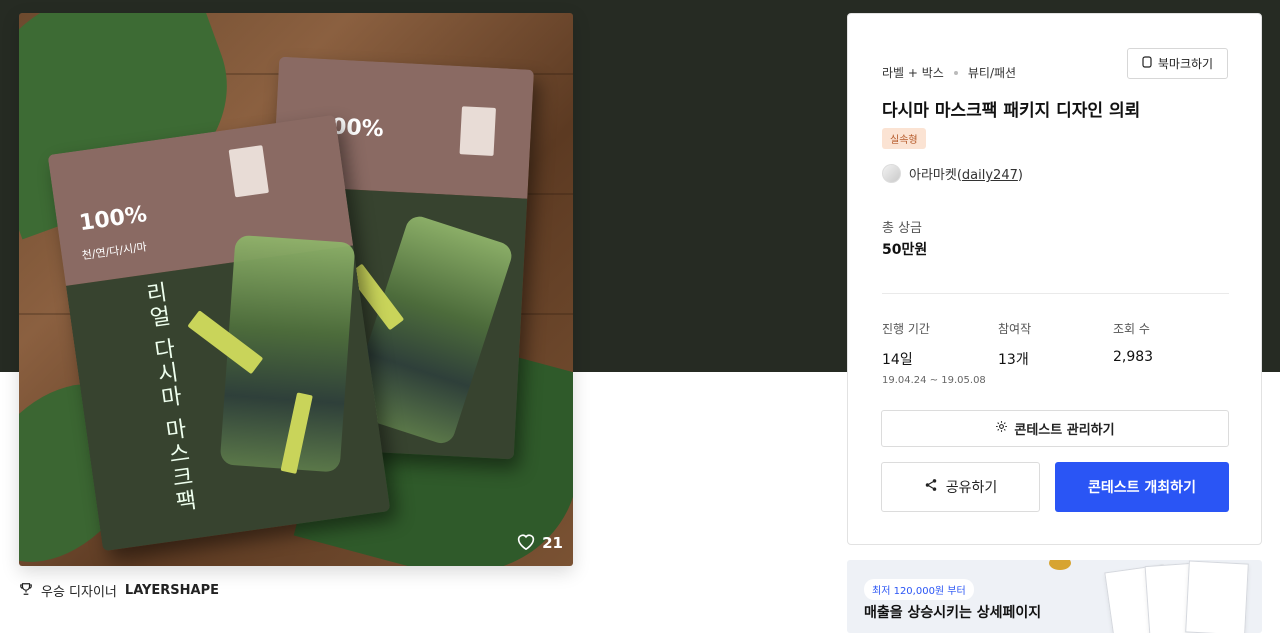 The image size is (1280, 641). What do you see at coordinates (172, 590) in the screenshot?
I see `designer-name: LAYERSHAPE` at bounding box center [172, 590].